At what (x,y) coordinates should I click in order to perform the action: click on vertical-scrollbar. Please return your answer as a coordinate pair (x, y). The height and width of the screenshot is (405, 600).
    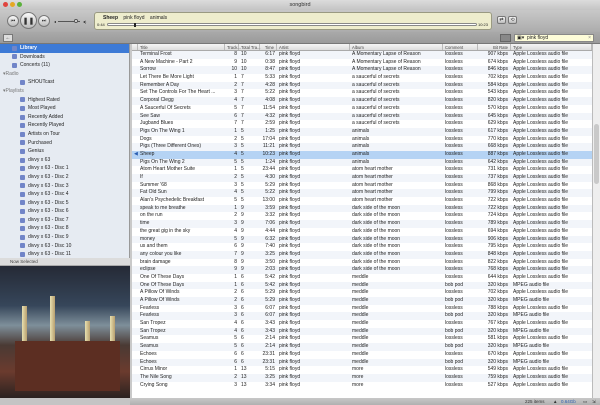
    Looking at the image, I should click on (596, 221).